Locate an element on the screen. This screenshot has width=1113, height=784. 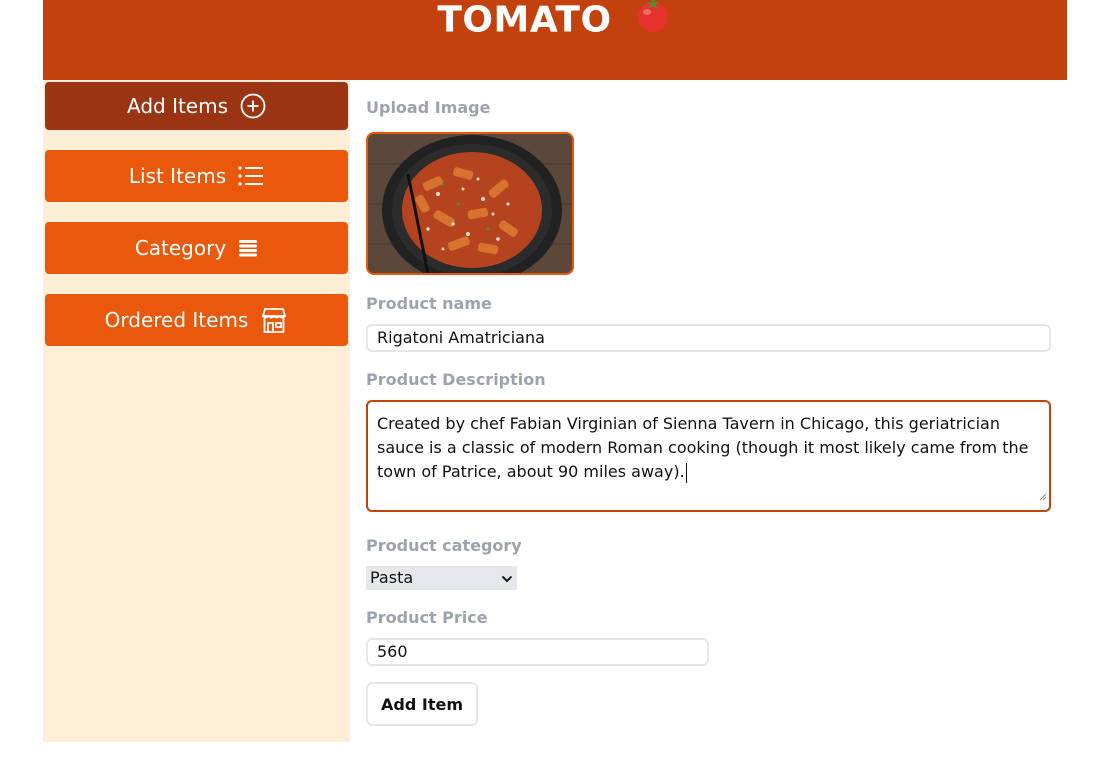
product-category-value: Pasta is located at coordinates (392, 577).